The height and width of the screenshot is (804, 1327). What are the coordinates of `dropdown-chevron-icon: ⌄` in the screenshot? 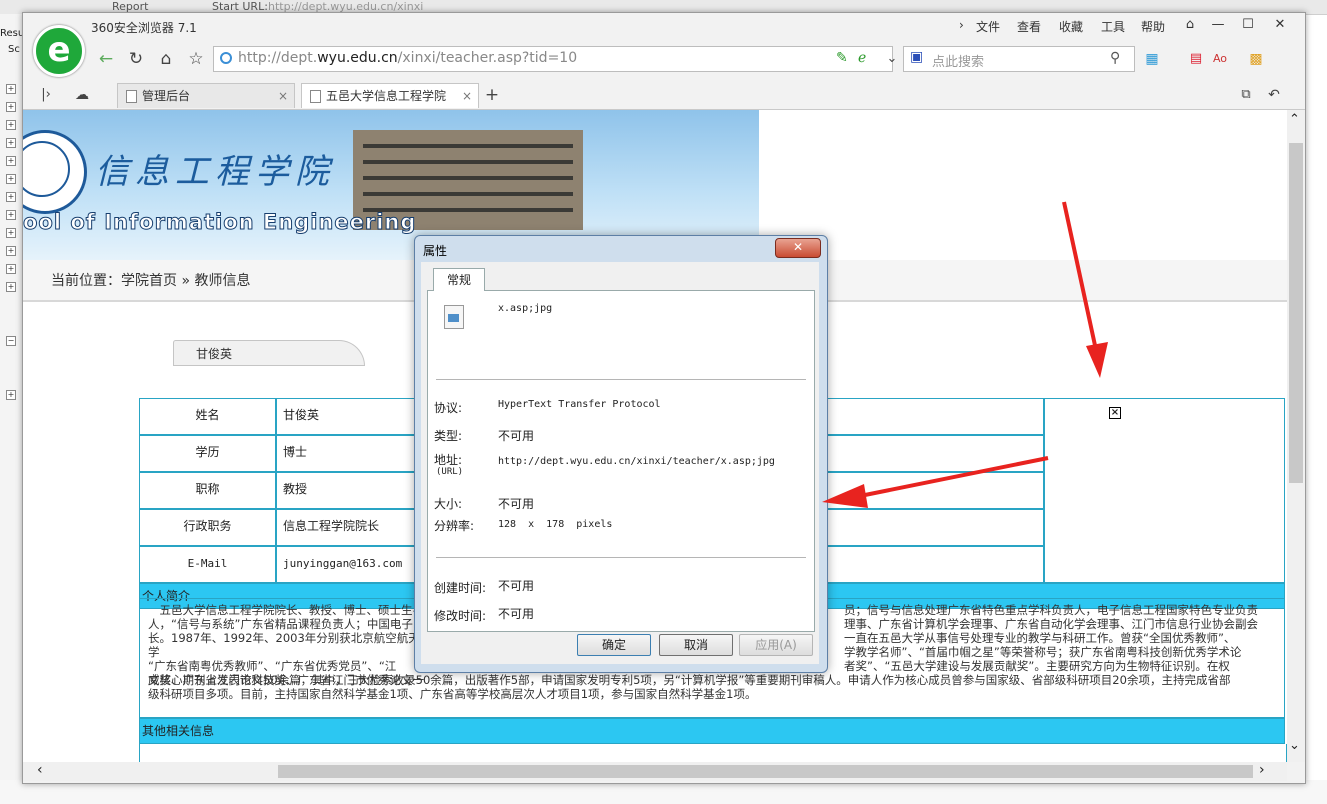 It's located at (892, 59).